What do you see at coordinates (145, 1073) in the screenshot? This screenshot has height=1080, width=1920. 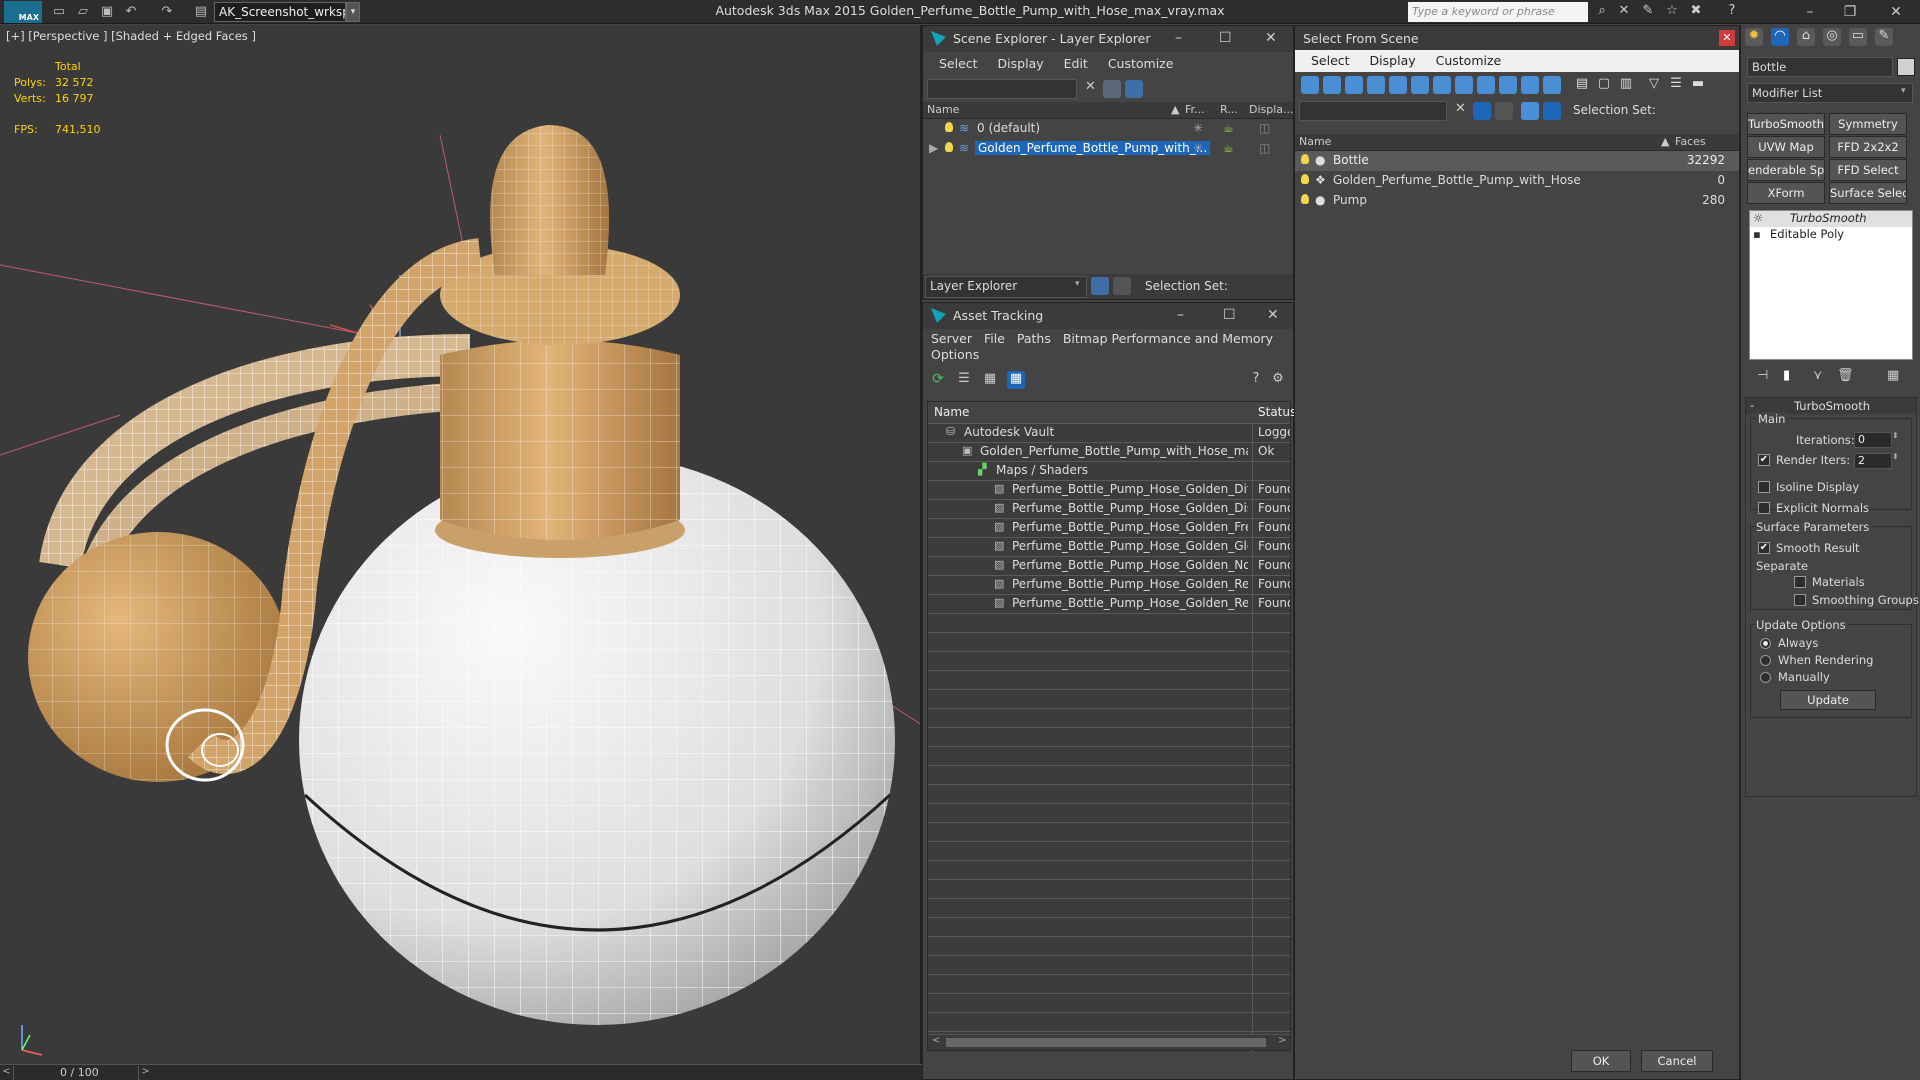 I see `time-next-icon: >` at bounding box center [145, 1073].